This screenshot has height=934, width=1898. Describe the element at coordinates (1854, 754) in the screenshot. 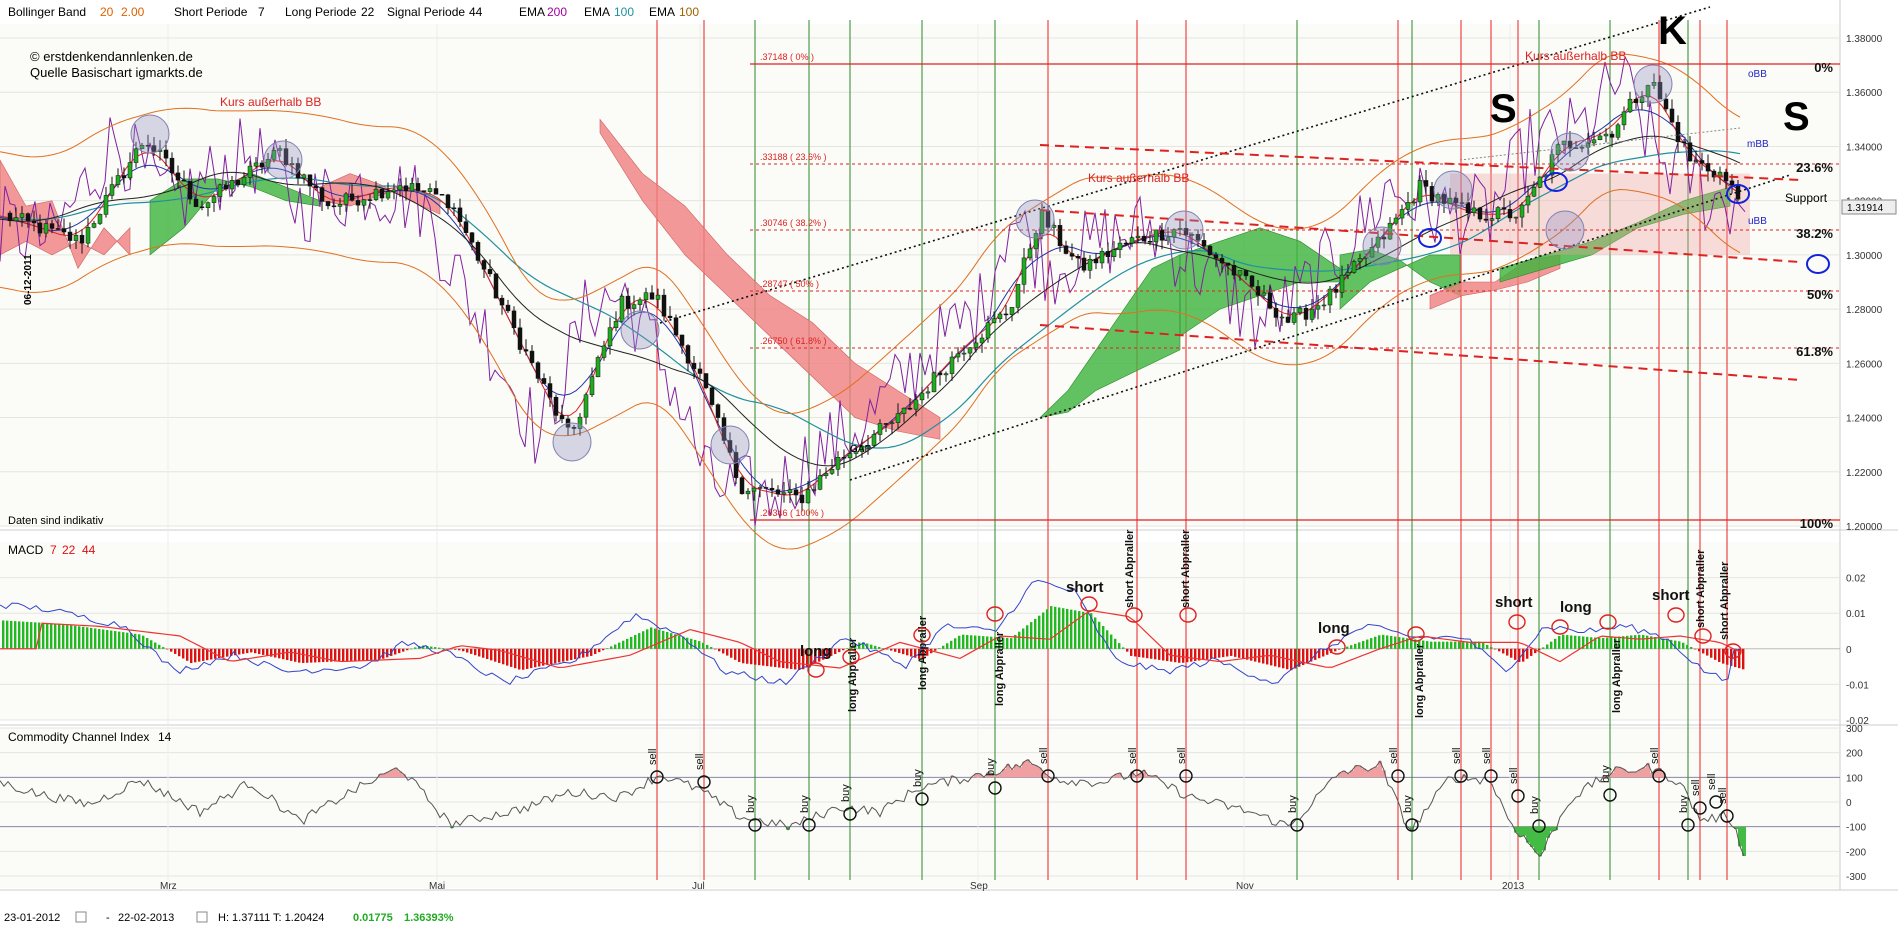

I see `cci-tick-label: 200` at that location.